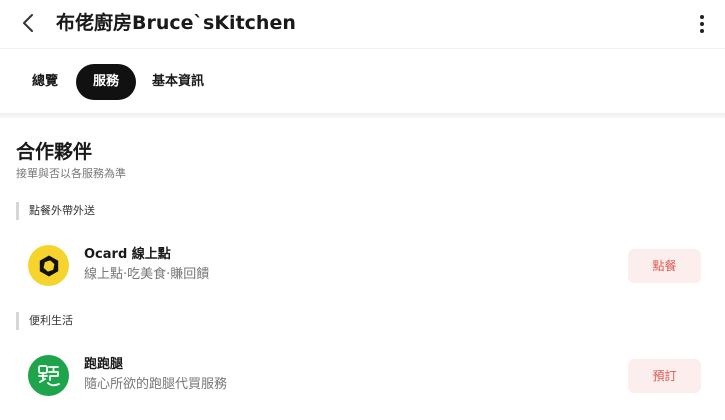  What do you see at coordinates (104, 364) in the screenshot?
I see `partner-name: 跑跑腿` at bounding box center [104, 364].